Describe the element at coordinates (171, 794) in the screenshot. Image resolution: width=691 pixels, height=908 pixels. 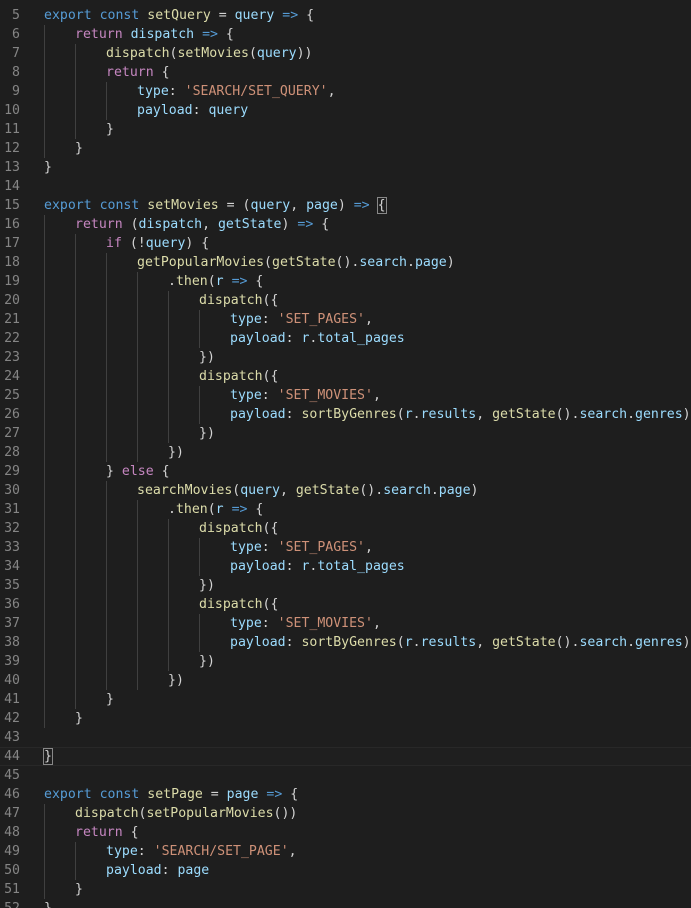
I see `line-text: export const setPage = page => {` at that location.